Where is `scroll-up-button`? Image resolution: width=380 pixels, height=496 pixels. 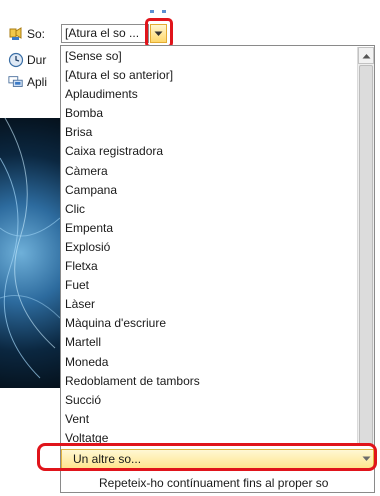
scroll-up-button is located at coordinates (366, 55).